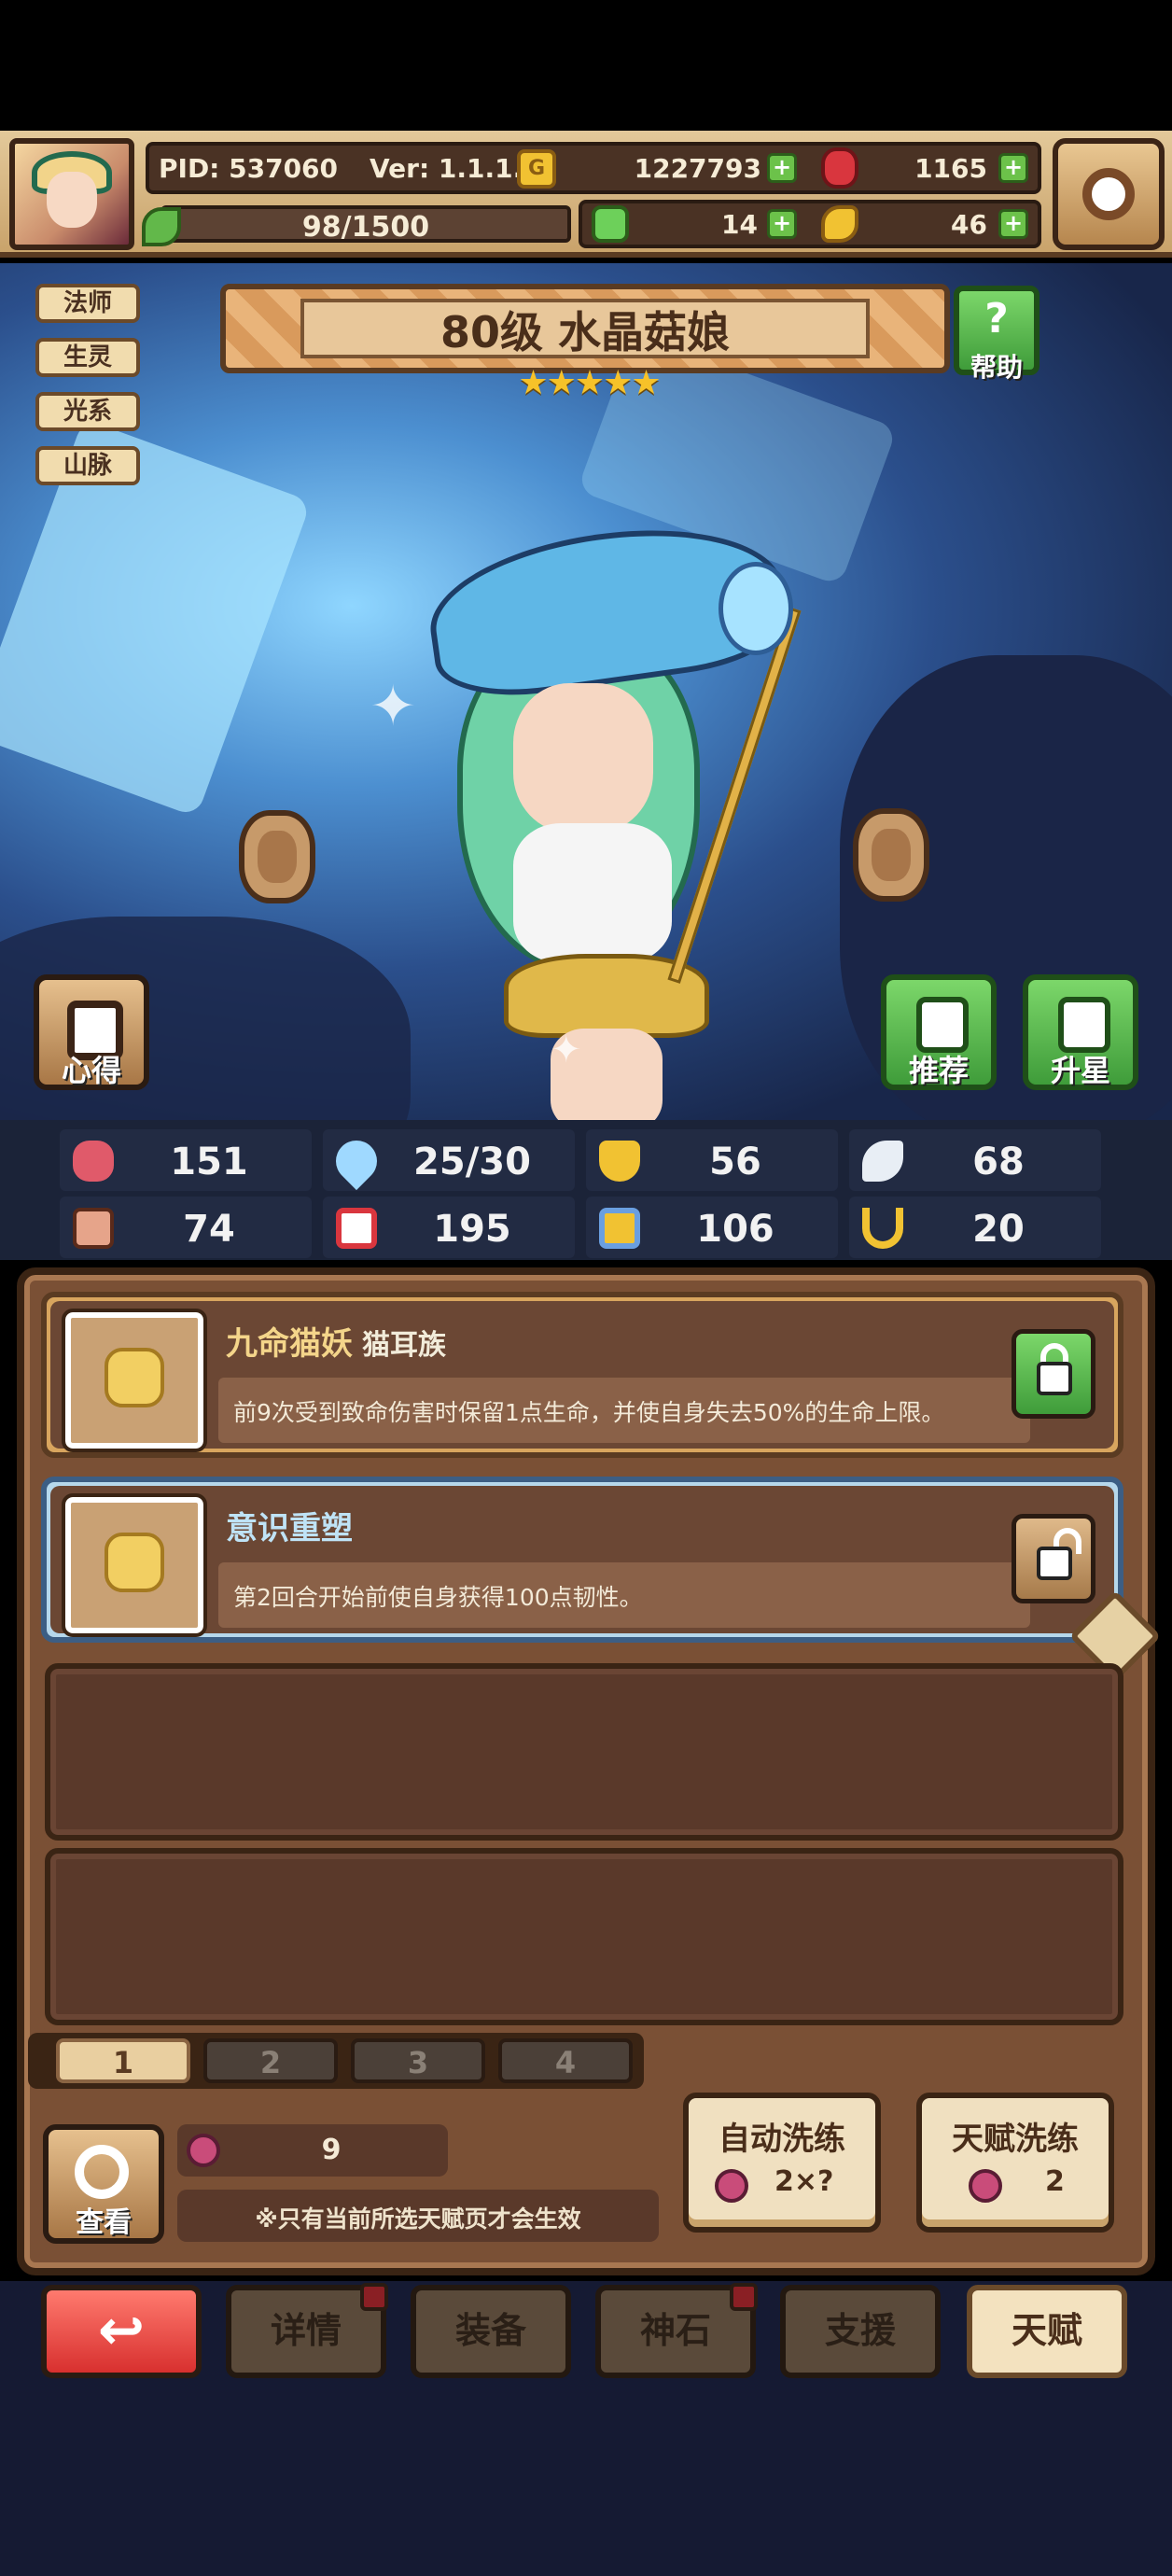  I want to click on ruby-gem-icon, so click(839, 168).